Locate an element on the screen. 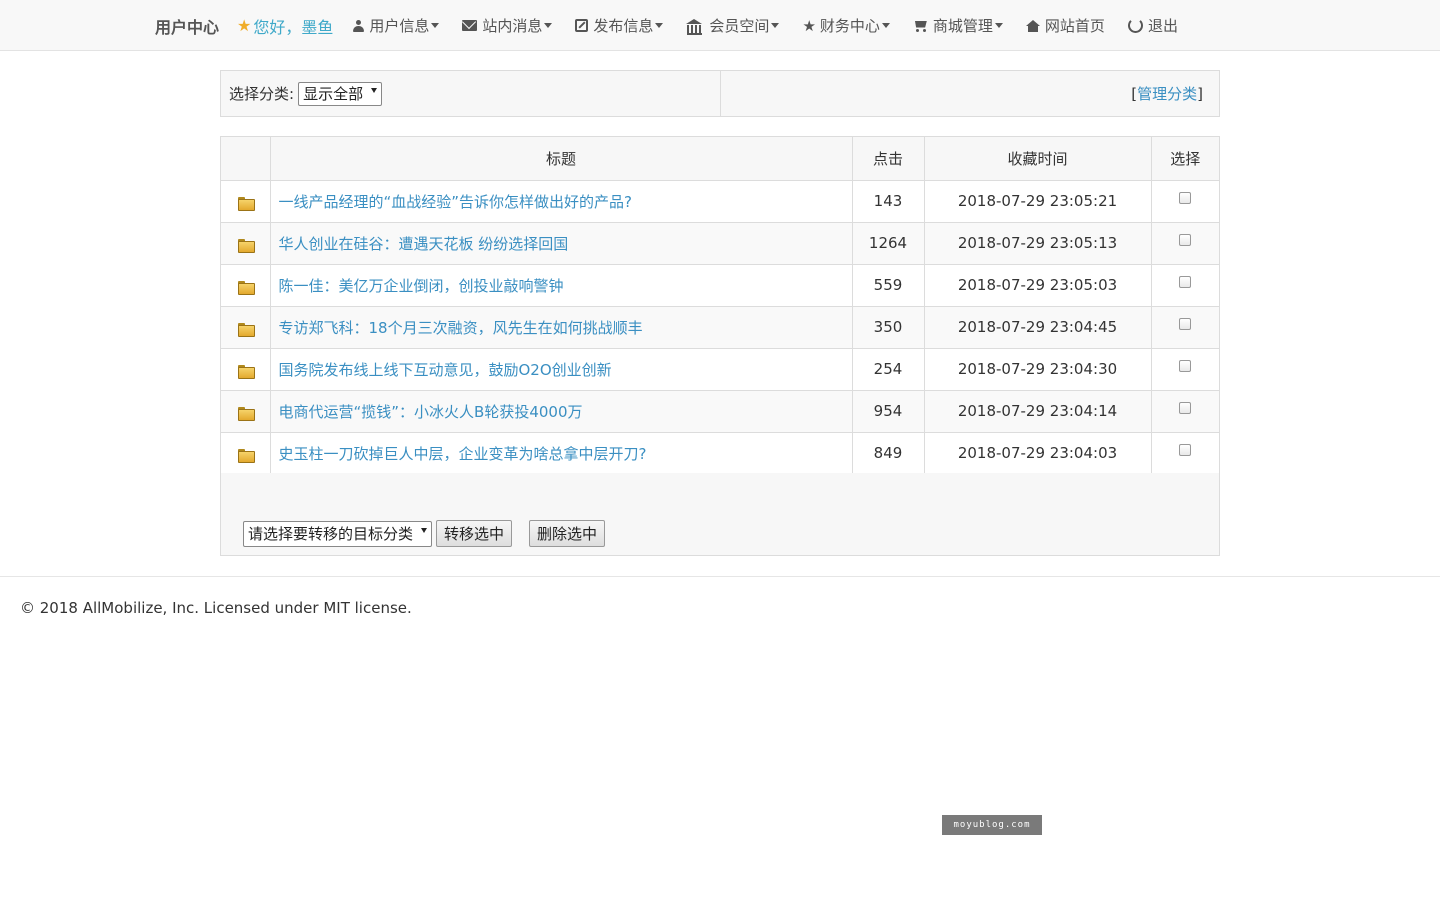 Image resolution: width=1440 pixels, height=905 pixels. header-time: 收藏时间 is located at coordinates (1037, 159).